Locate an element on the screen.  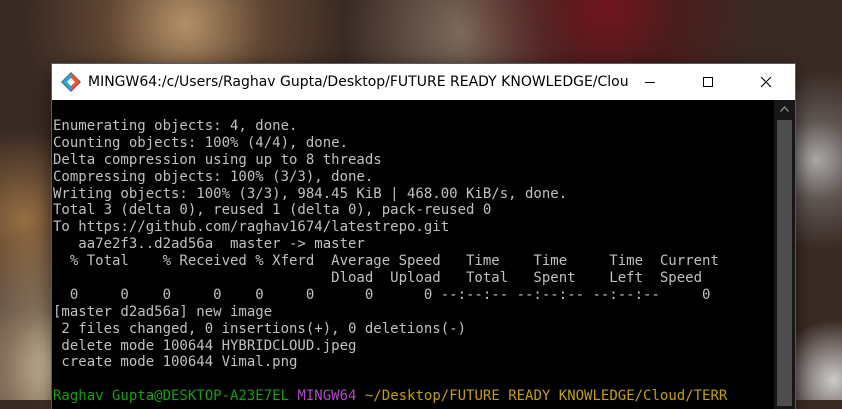
git-bash-icon is located at coordinates (71, 82).